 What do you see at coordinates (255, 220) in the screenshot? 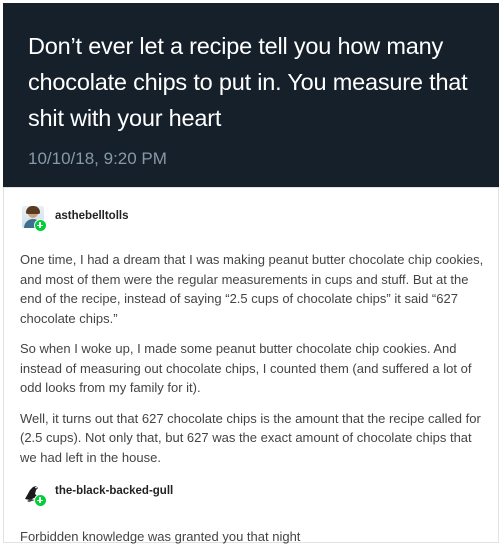
I see `post-header: asthebelltolls` at bounding box center [255, 220].